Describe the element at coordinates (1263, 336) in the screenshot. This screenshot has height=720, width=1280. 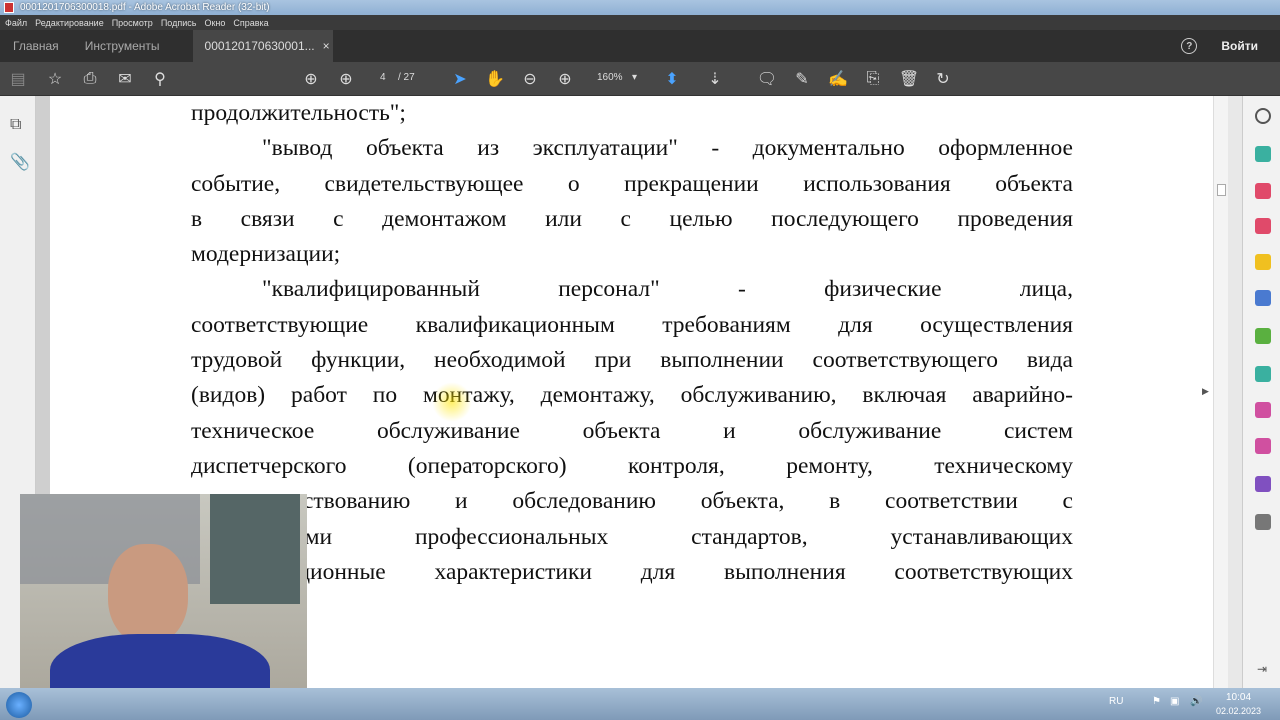
I see `compress-icon` at that location.